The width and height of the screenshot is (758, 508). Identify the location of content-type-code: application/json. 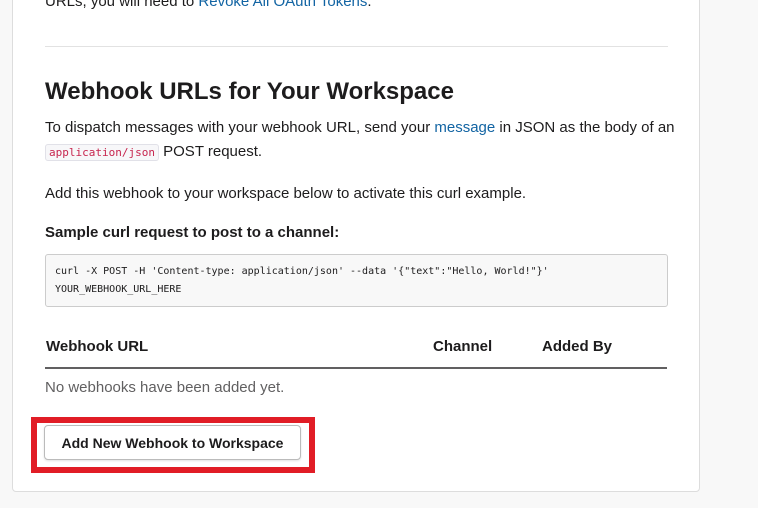
(102, 152).